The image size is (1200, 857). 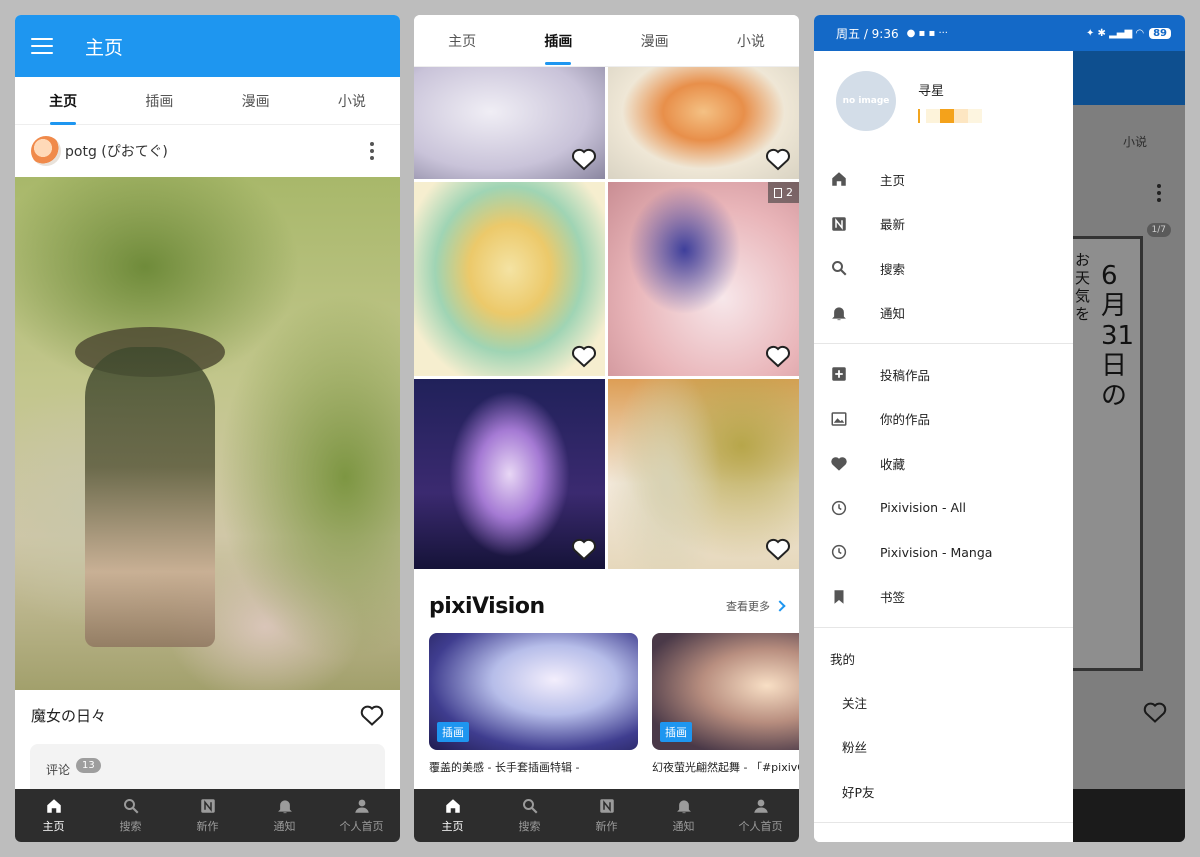 I want to click on drawer-item-notifications: 通知, so click(x=943, y=313).